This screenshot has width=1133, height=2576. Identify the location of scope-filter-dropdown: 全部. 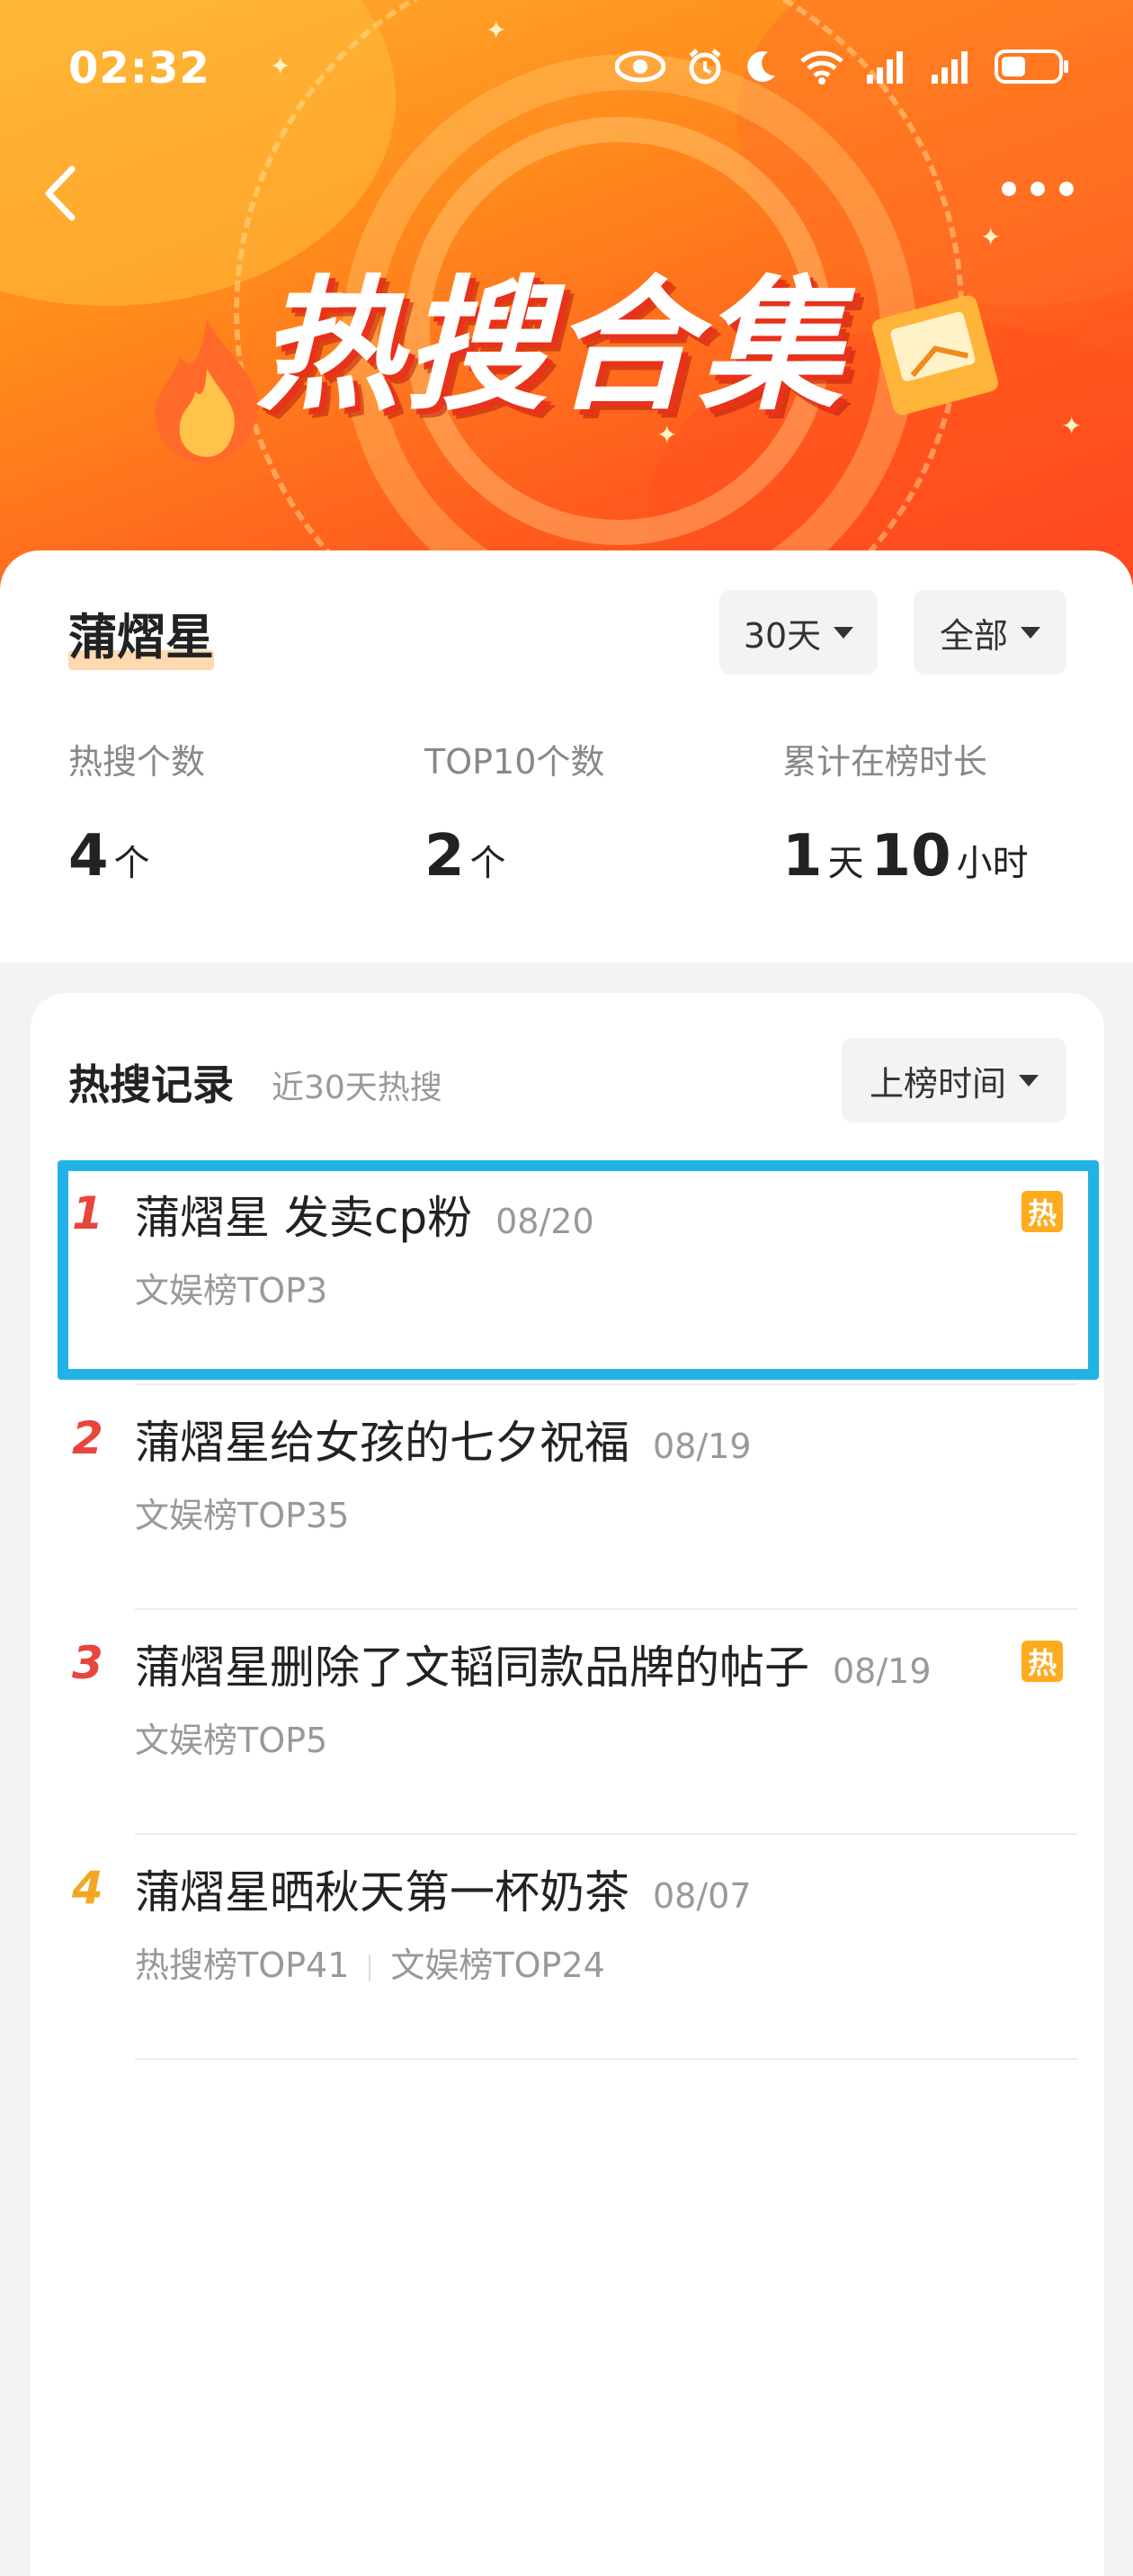
(990, 632).